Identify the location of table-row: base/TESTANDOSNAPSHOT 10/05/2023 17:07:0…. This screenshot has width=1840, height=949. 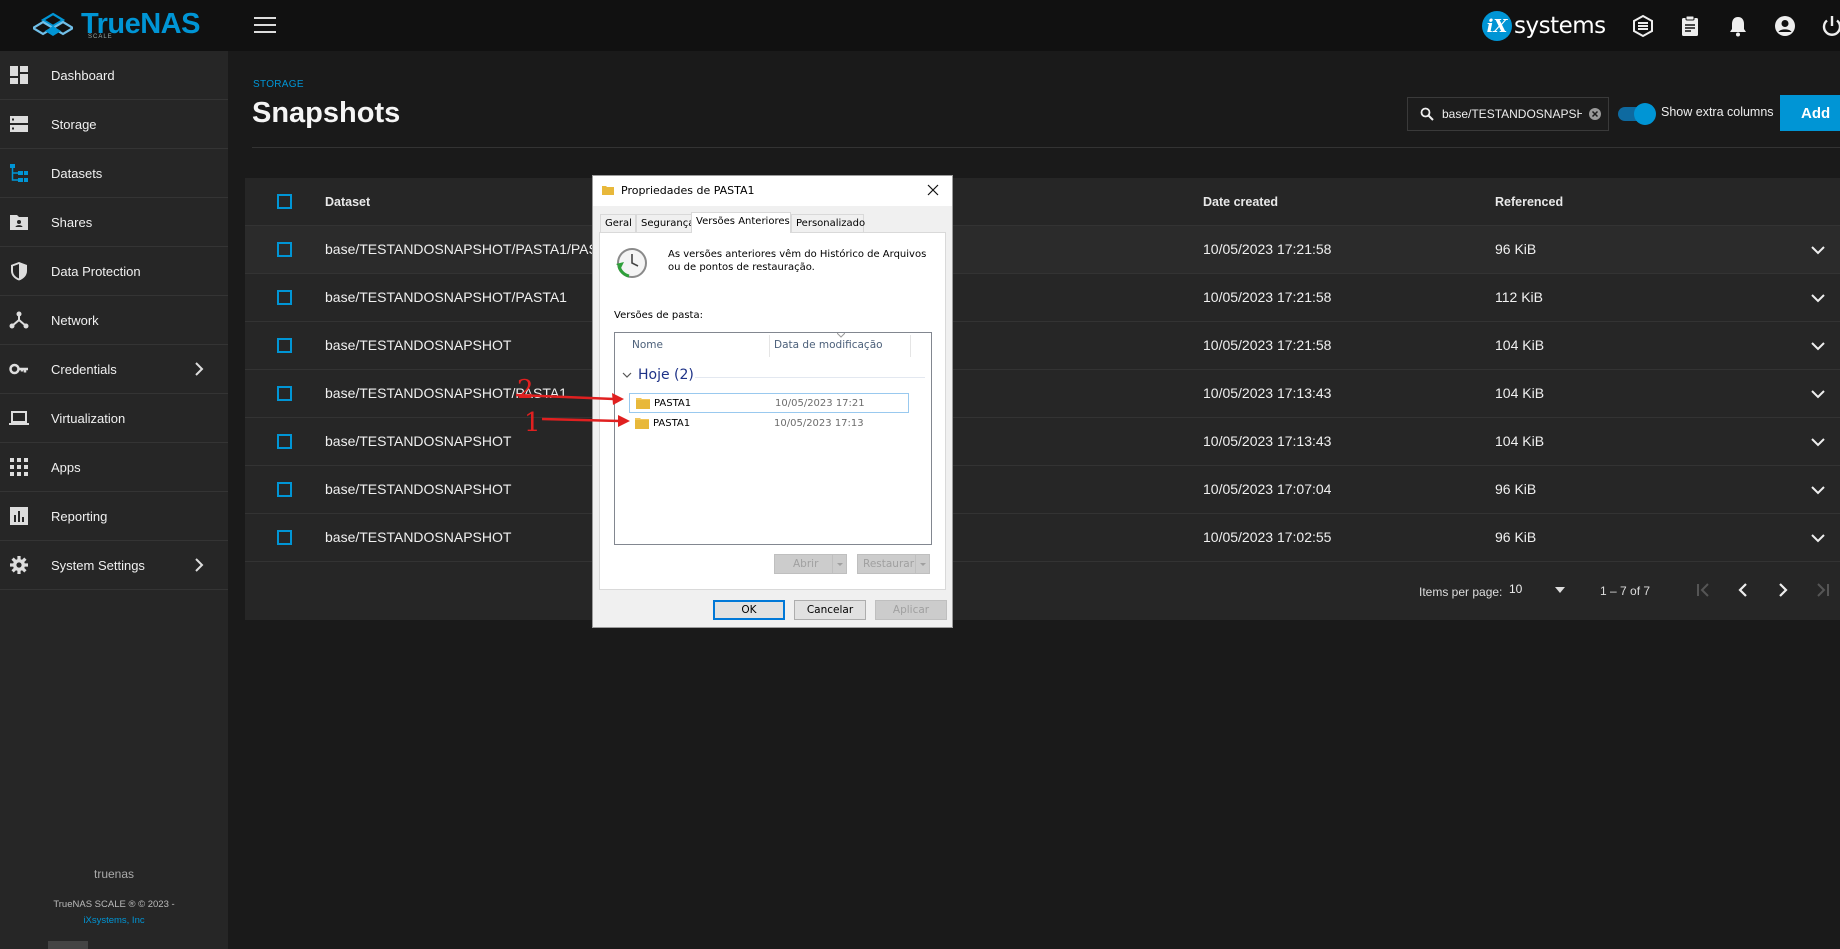
(1042, 490).